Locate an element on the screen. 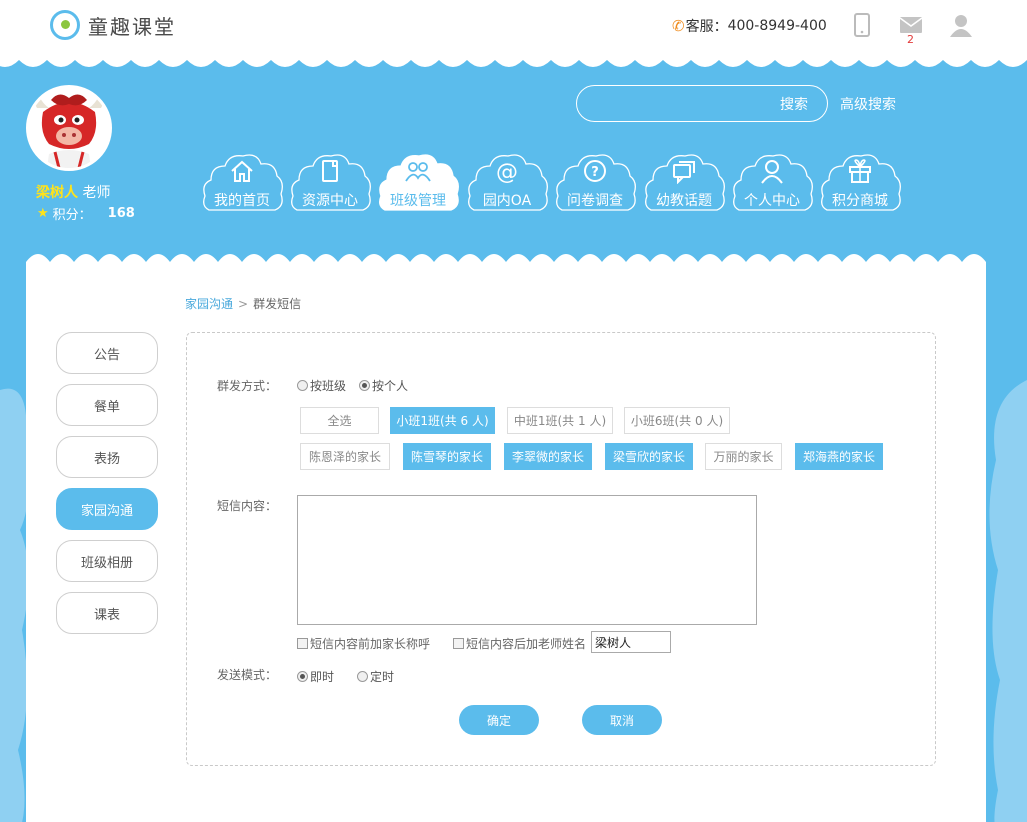 The image size is (1027, 822). nav-label: 我的首页 is located at coordinates (242, 201).